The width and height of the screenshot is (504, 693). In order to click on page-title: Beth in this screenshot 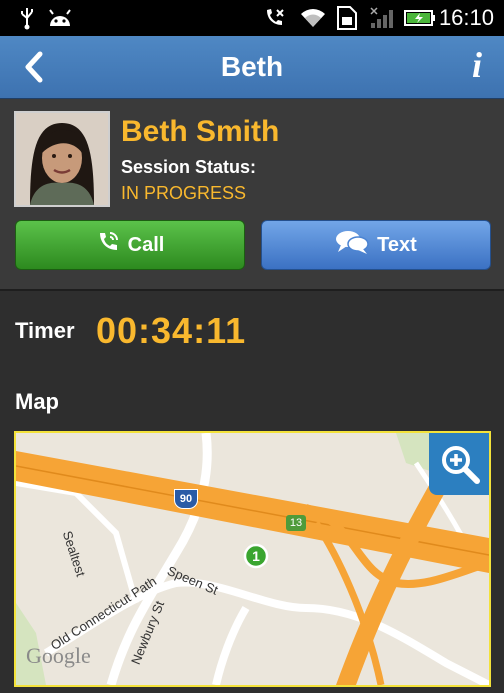, I will do `click(252, 66)`.